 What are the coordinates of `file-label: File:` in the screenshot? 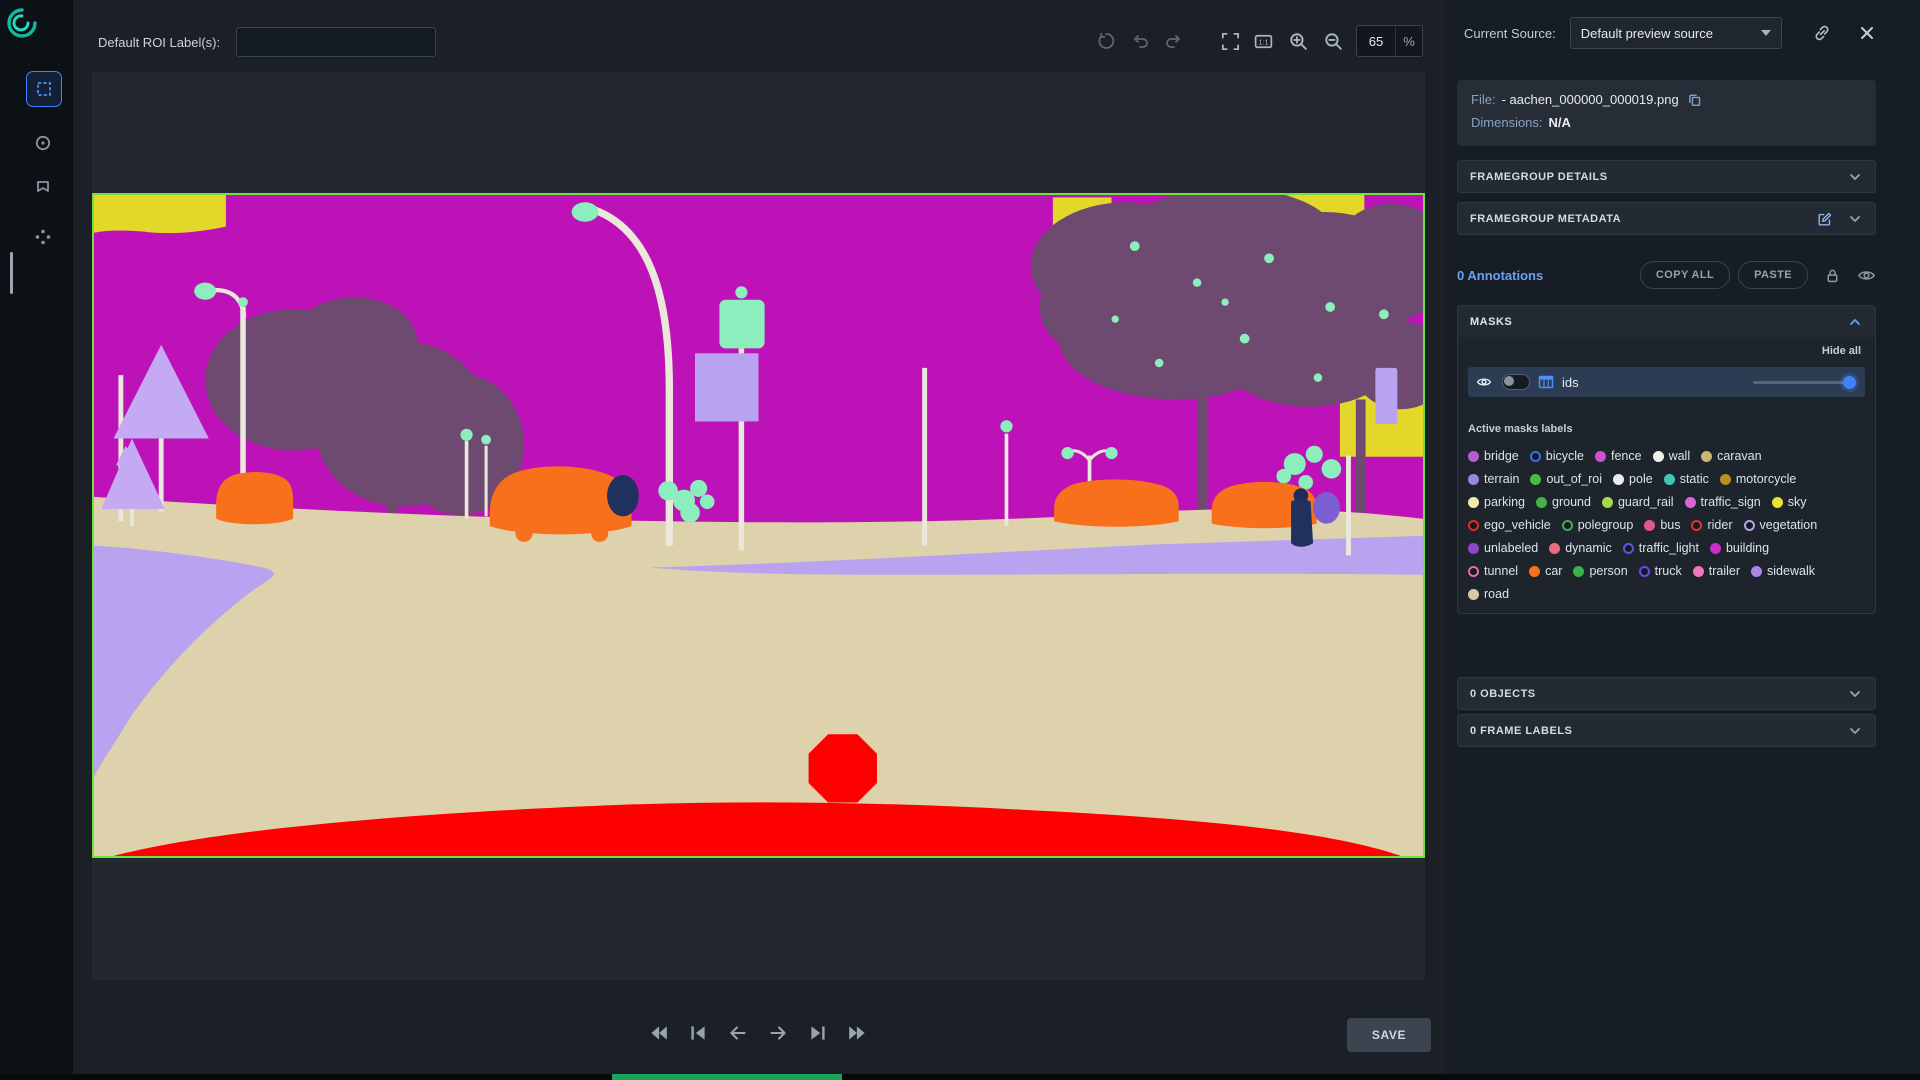 It's located at (1483, 99).